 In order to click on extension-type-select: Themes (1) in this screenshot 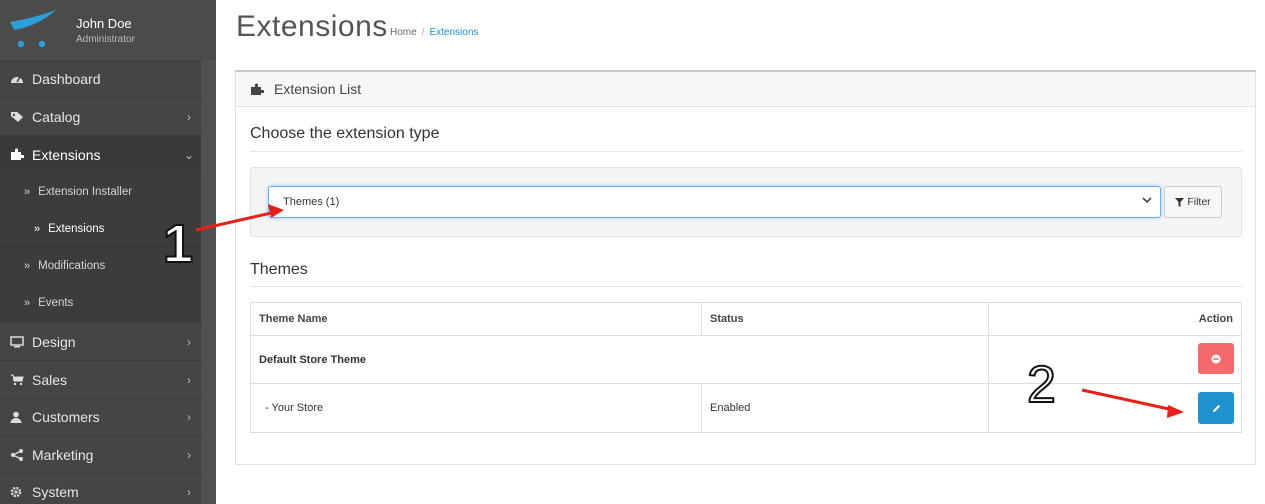, I will do `click(714, 202)`.